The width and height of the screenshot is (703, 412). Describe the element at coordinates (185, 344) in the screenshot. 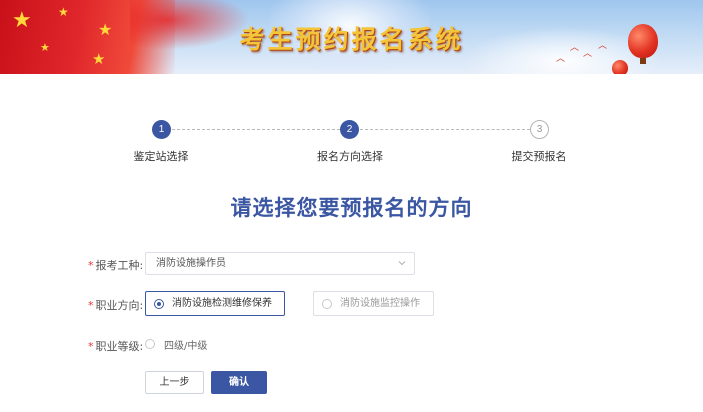

I see `level-option-label: 四级/中级` at that location.